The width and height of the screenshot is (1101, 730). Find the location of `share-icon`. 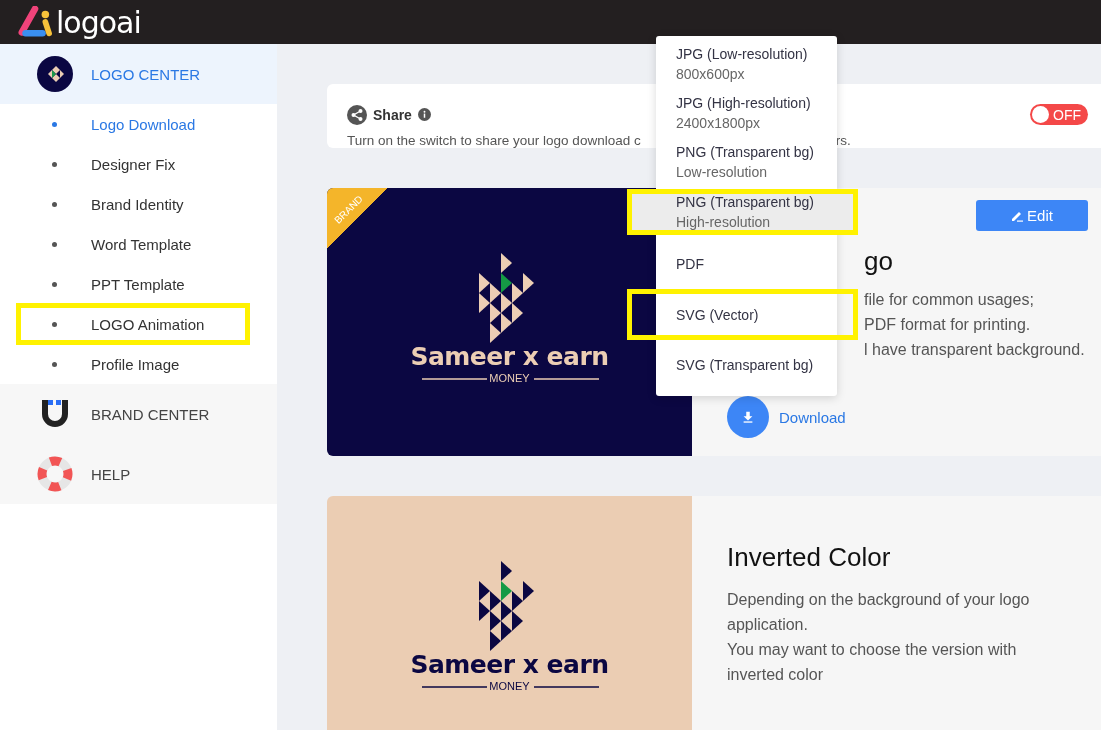

share-icon is located at coordinates (357, 114).